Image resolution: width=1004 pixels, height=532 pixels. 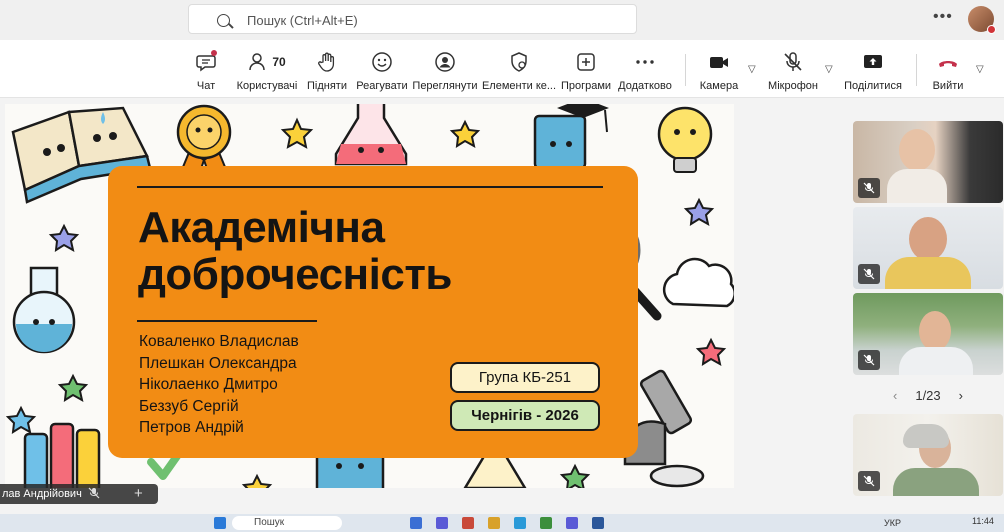 I want to click on apps-plus-icon, so click(x=586, y=62).